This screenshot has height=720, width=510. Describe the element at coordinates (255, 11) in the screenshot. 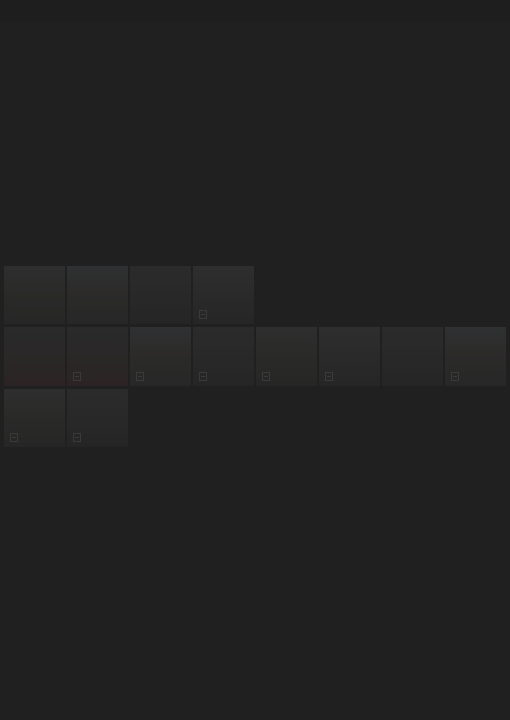

I see `top-bar` at that location.